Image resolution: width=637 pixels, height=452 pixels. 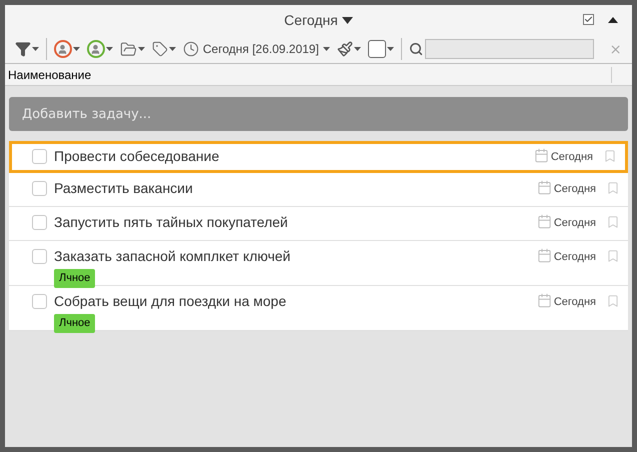 What do you see at coordinates (318, 263) in the screenshot?
I see `task-row: Заказать запасной комплкет ключей Лчное Сегодня` at bounding box center [318, 263].